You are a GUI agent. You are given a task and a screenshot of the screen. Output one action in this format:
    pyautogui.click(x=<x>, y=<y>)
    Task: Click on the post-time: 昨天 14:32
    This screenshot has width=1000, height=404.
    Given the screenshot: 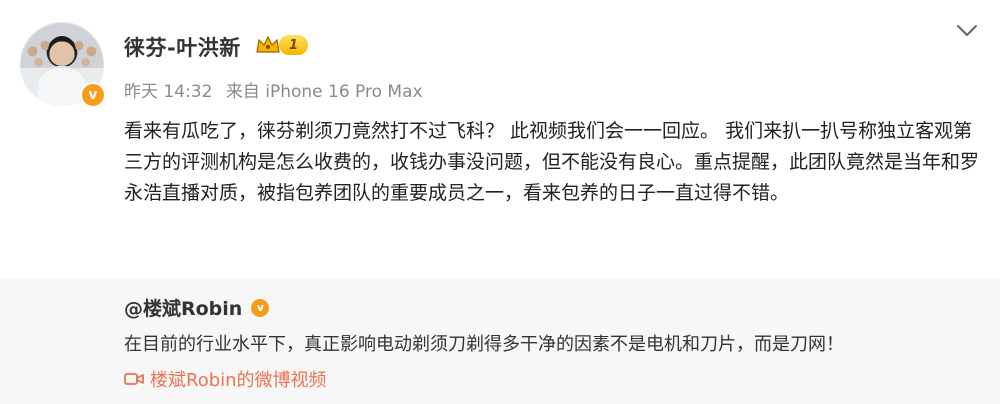 What is the action you would take?
    pyautogui.click(x=168, y=92)
    